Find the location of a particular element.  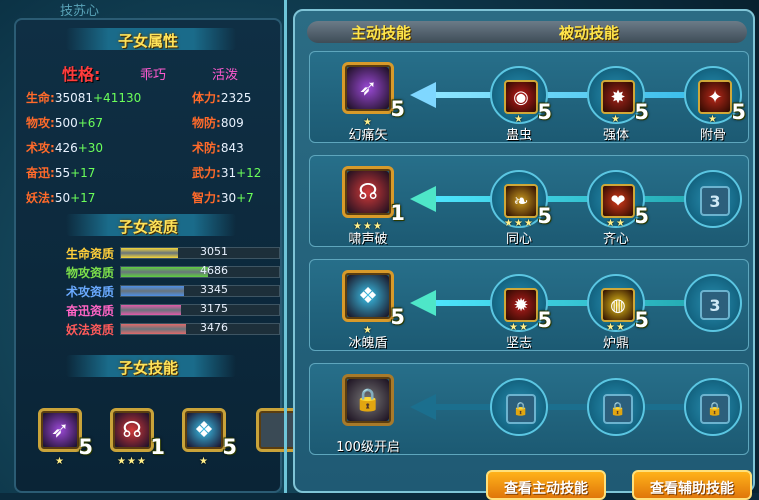

passive-skill-slot: ✦ 5 ★ is located at coordinates (715, 95).